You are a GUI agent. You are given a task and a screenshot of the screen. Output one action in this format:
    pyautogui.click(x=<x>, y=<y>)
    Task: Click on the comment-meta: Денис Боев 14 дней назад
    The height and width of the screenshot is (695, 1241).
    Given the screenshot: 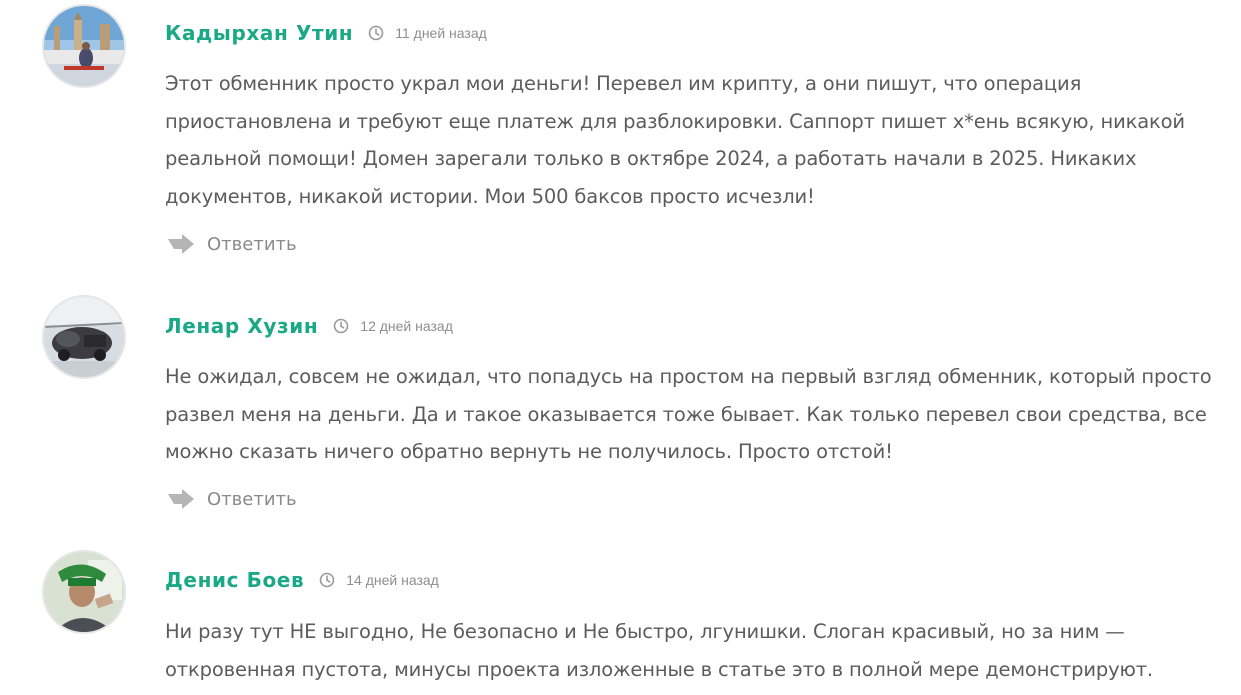 What is the action you would take?
    pyautogui.click(x=302, y=580)
    